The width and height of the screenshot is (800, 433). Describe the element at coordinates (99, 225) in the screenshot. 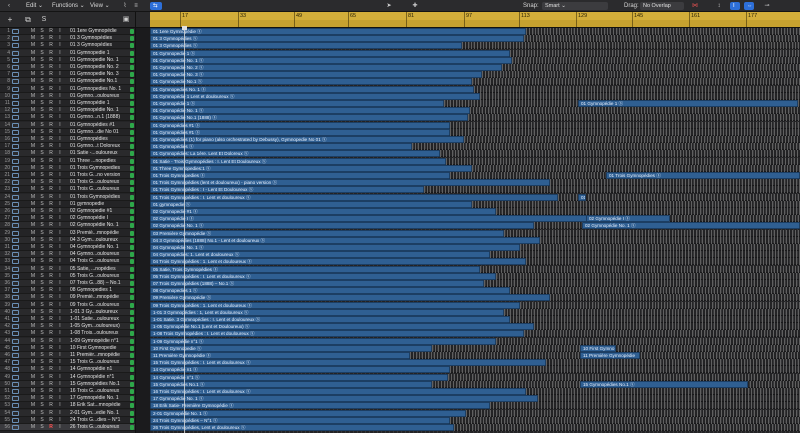

I see `track-name: 02 Gymnopédie No. 1` at that location.